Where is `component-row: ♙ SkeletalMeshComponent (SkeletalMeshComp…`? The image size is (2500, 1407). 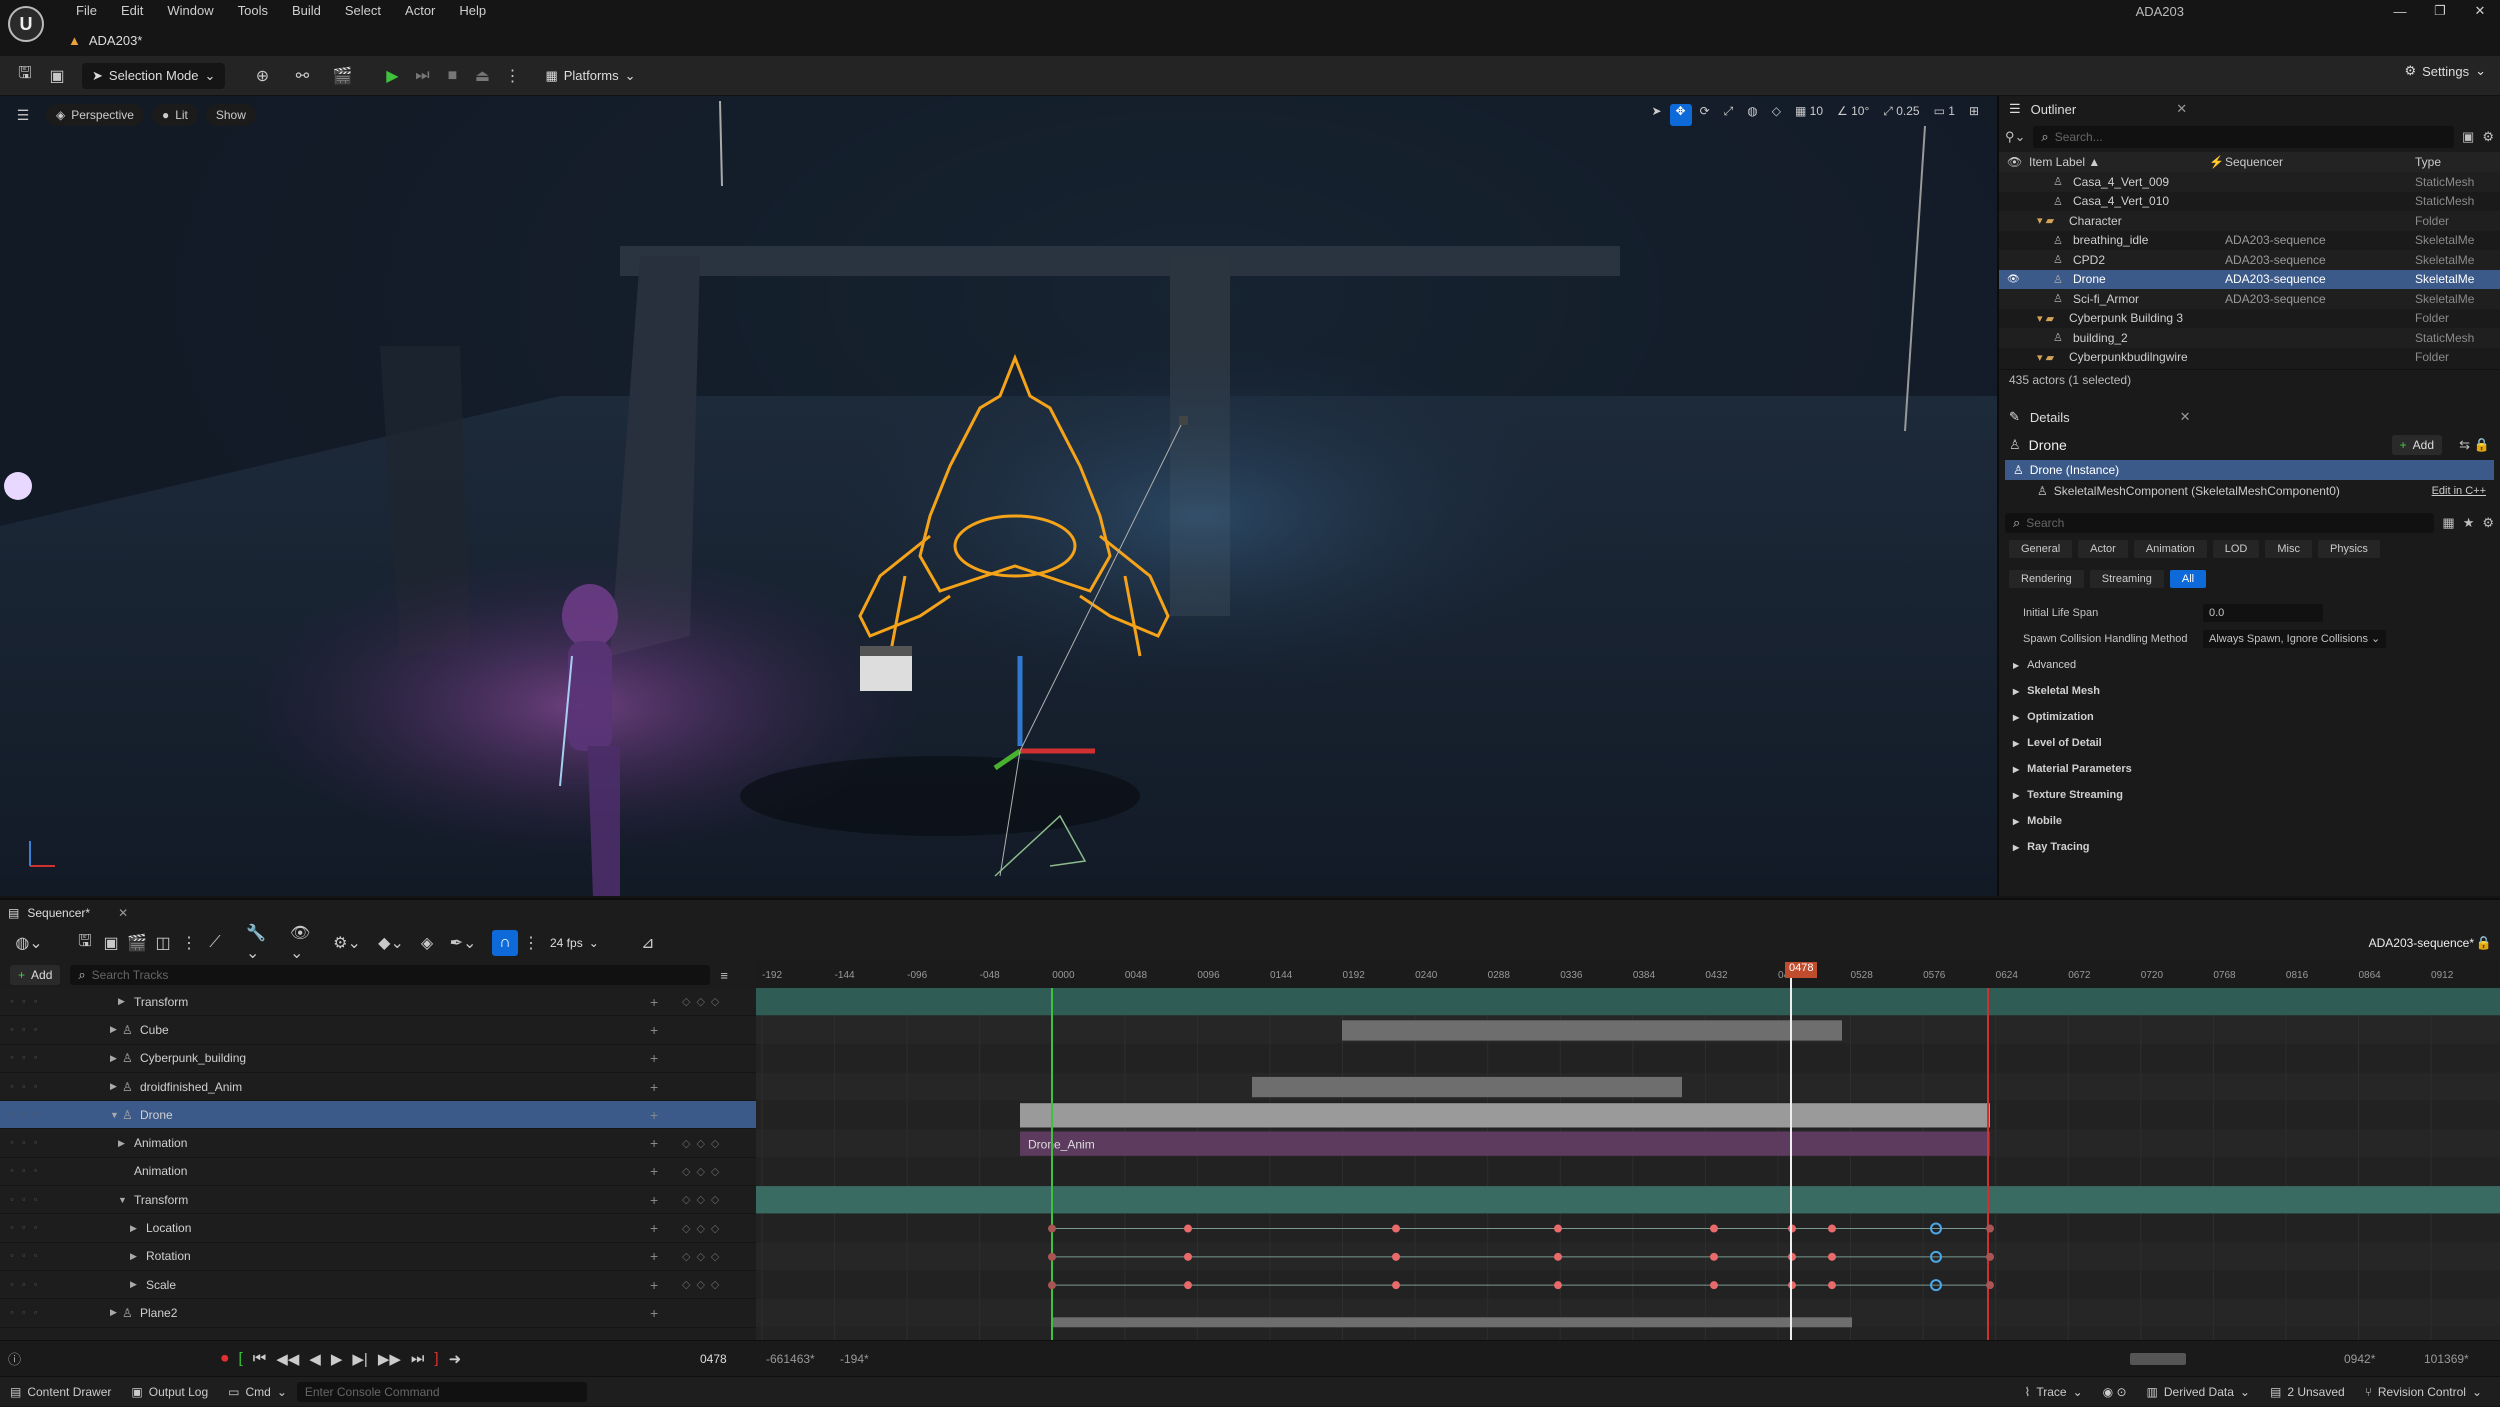
component-row: ♙ SkeletalMeshComponent (SkeletalMeshComp… is located at coordinates (2249, 491).